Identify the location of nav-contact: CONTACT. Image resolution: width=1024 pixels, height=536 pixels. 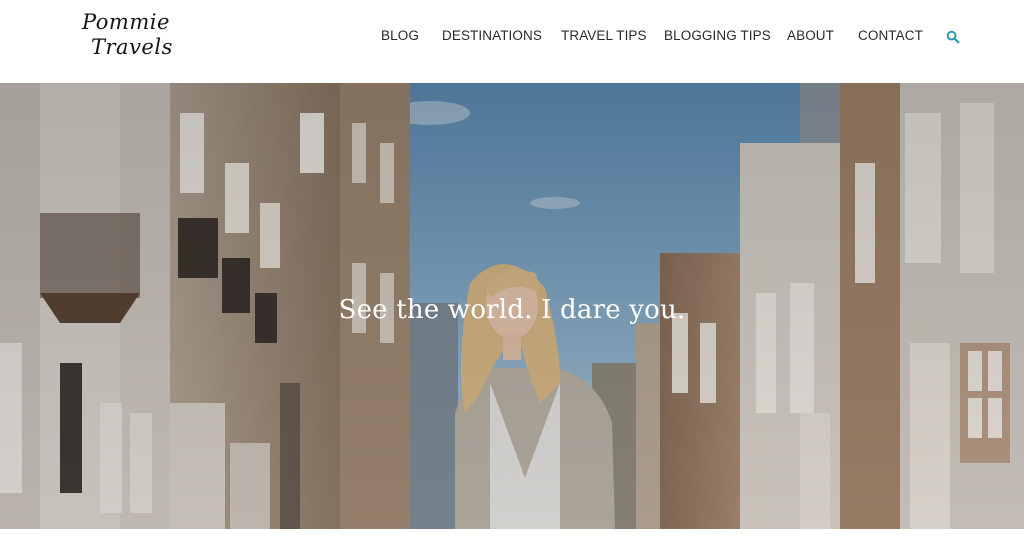
(890, 35).